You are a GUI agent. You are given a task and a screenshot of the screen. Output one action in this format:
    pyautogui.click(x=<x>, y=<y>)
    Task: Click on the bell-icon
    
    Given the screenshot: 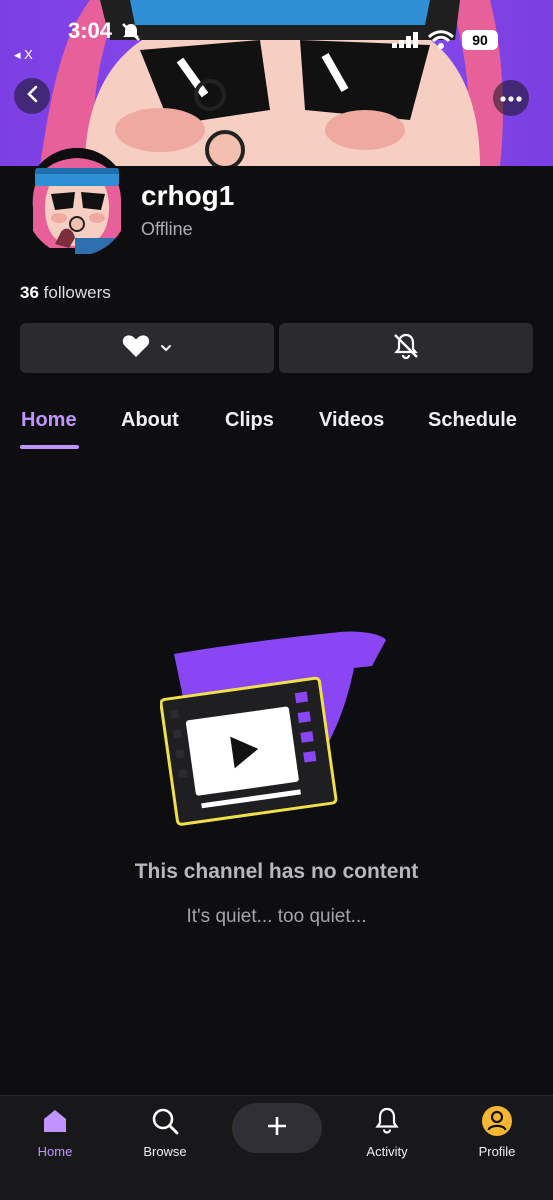 What is the action you would take?
    pyautogui.click(x=387, y=1121)
    